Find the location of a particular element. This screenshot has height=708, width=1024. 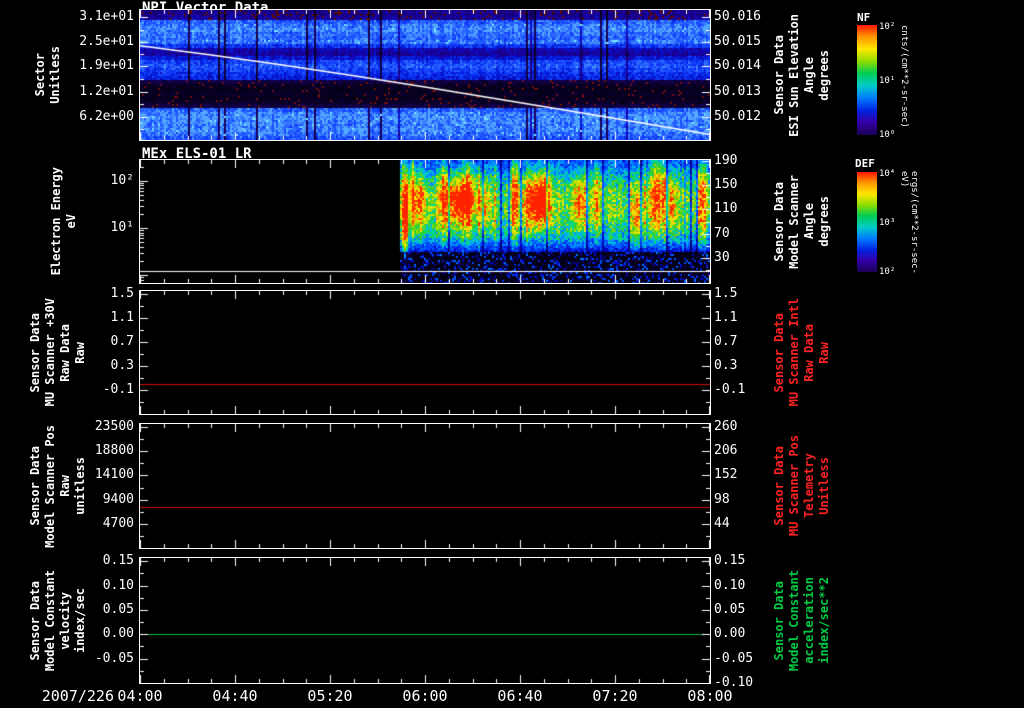

y-tick-label-right: 0.15 is located at coordinates (730, 560).